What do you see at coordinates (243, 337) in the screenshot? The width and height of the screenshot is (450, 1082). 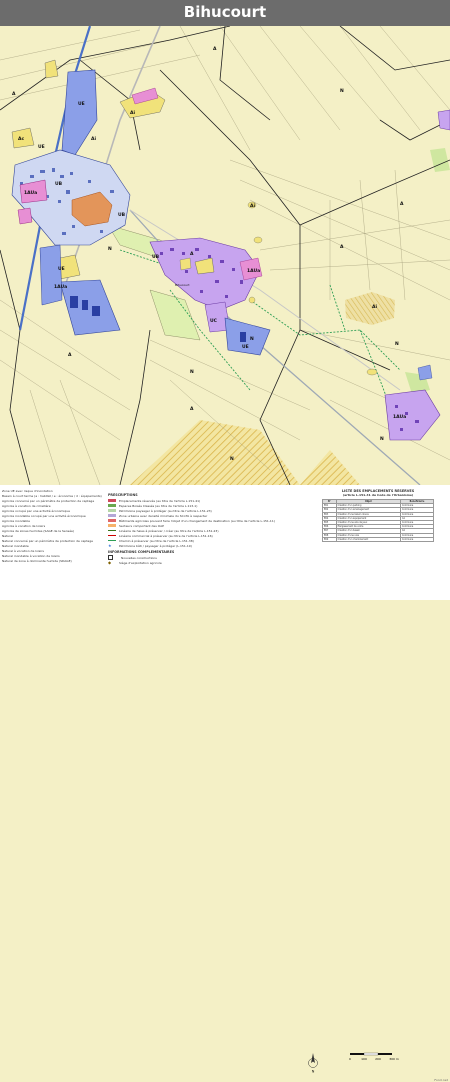 I see `building-ue-east` at bounding box center [243, 337].